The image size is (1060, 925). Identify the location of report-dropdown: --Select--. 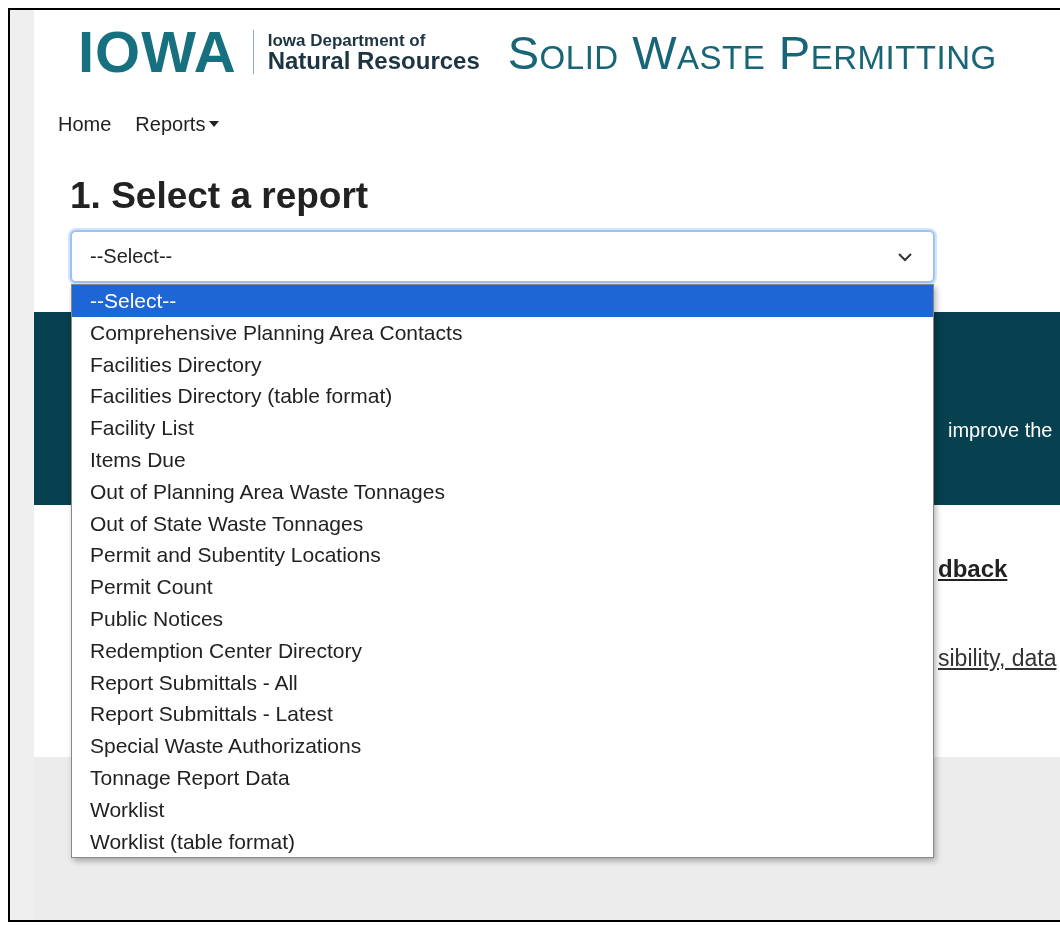
(502, 256).